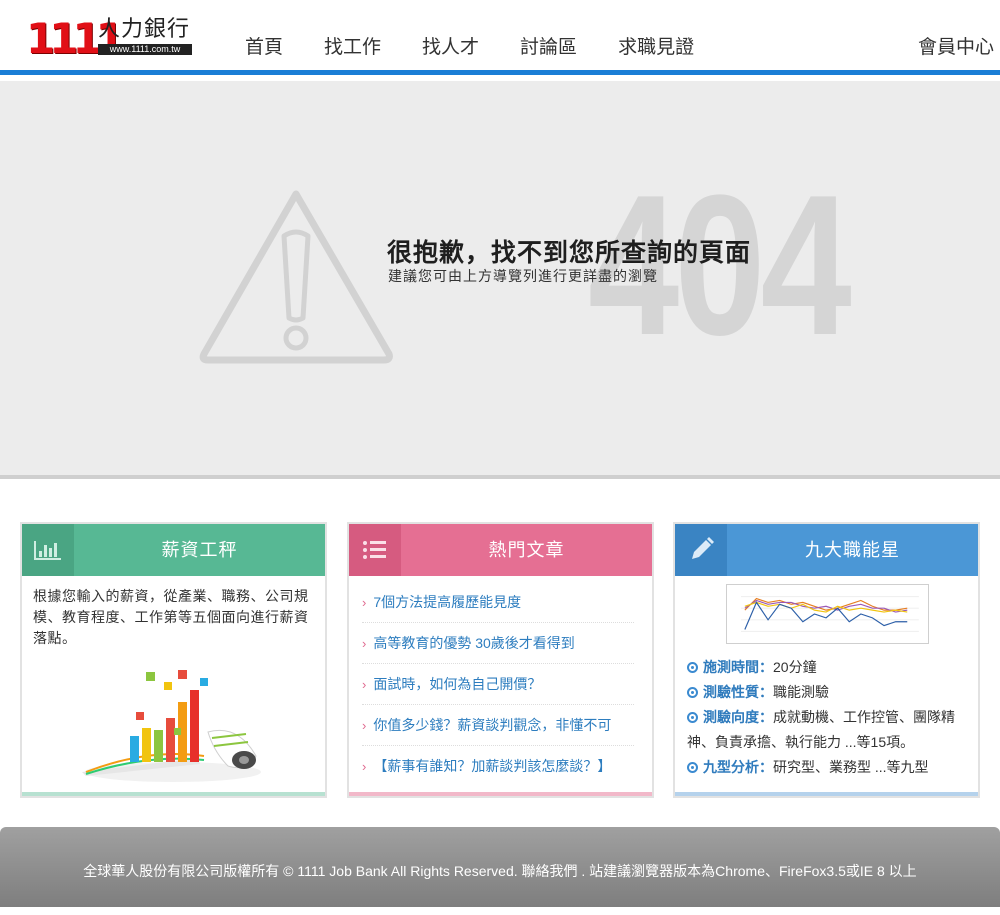 The height and width of the screenshot is (915, 1000). I want to click on site-logo: 1111 人力銀行 www.1111.com.tw, so click(109, 39).